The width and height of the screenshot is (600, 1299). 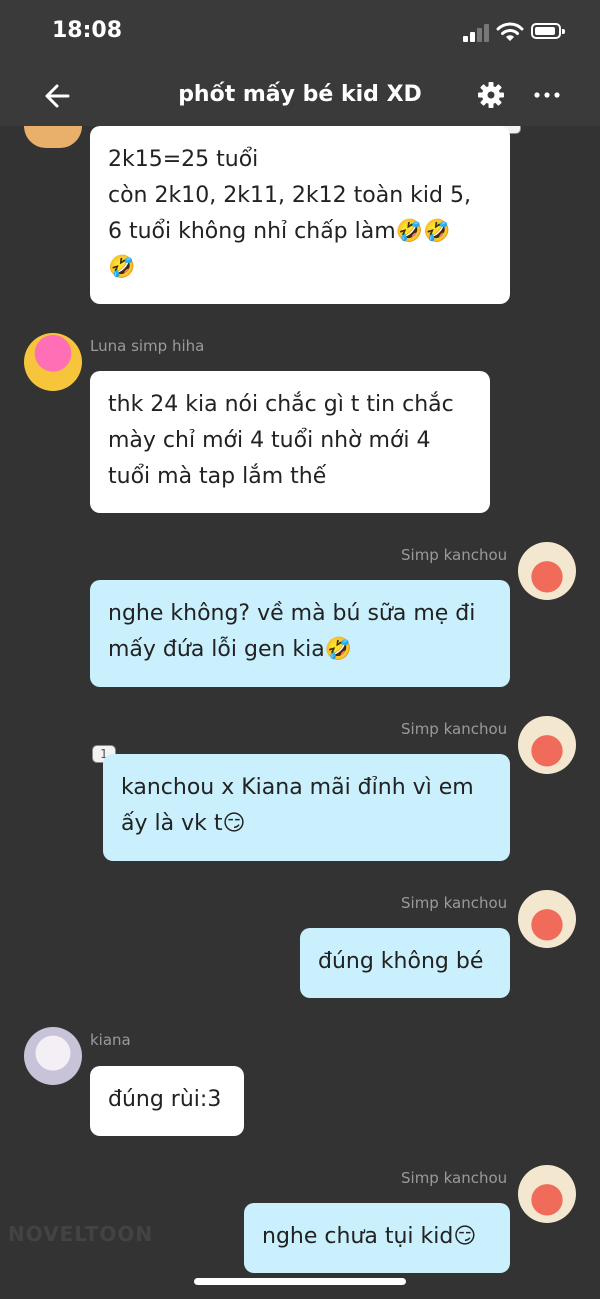 I want to click on message-line: mấy đứa lỗi gen kia🤣, so click(x=230, y=649).